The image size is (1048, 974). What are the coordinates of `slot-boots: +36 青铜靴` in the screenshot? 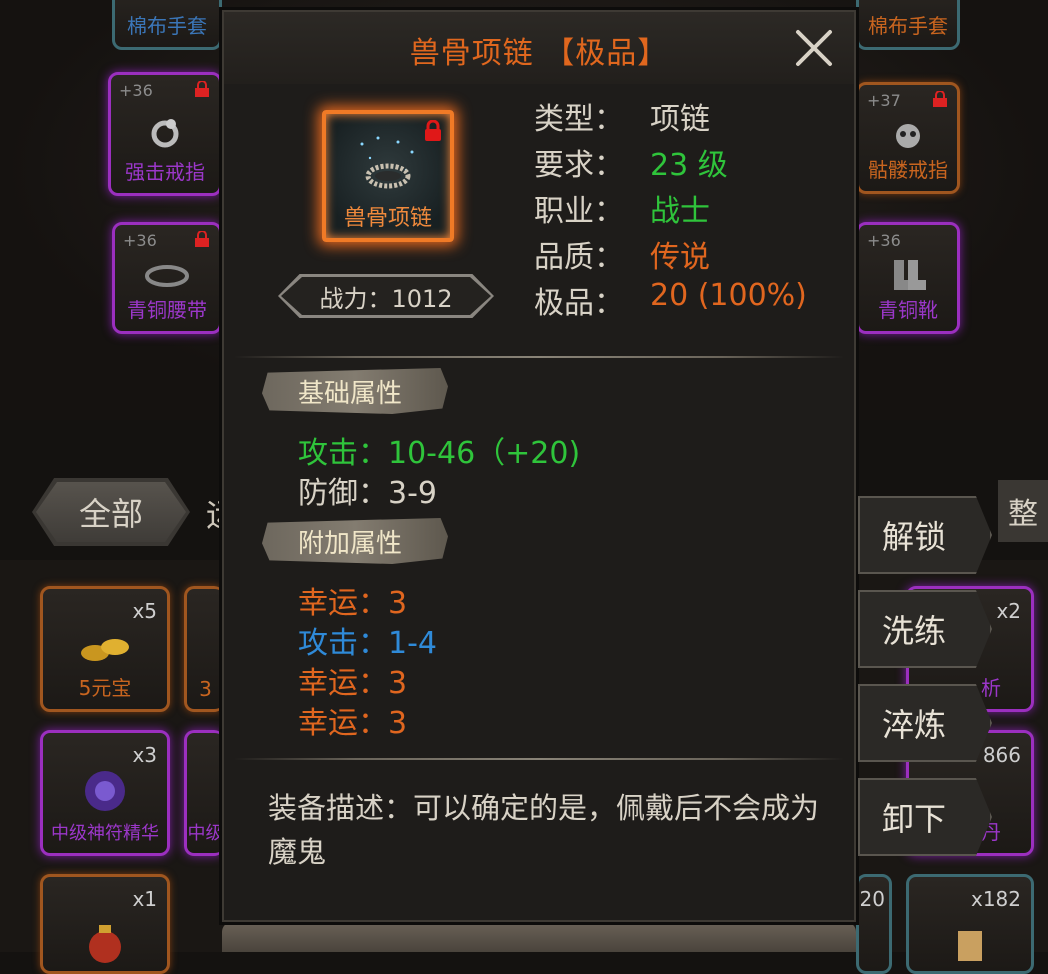 It's located at (908, 278).